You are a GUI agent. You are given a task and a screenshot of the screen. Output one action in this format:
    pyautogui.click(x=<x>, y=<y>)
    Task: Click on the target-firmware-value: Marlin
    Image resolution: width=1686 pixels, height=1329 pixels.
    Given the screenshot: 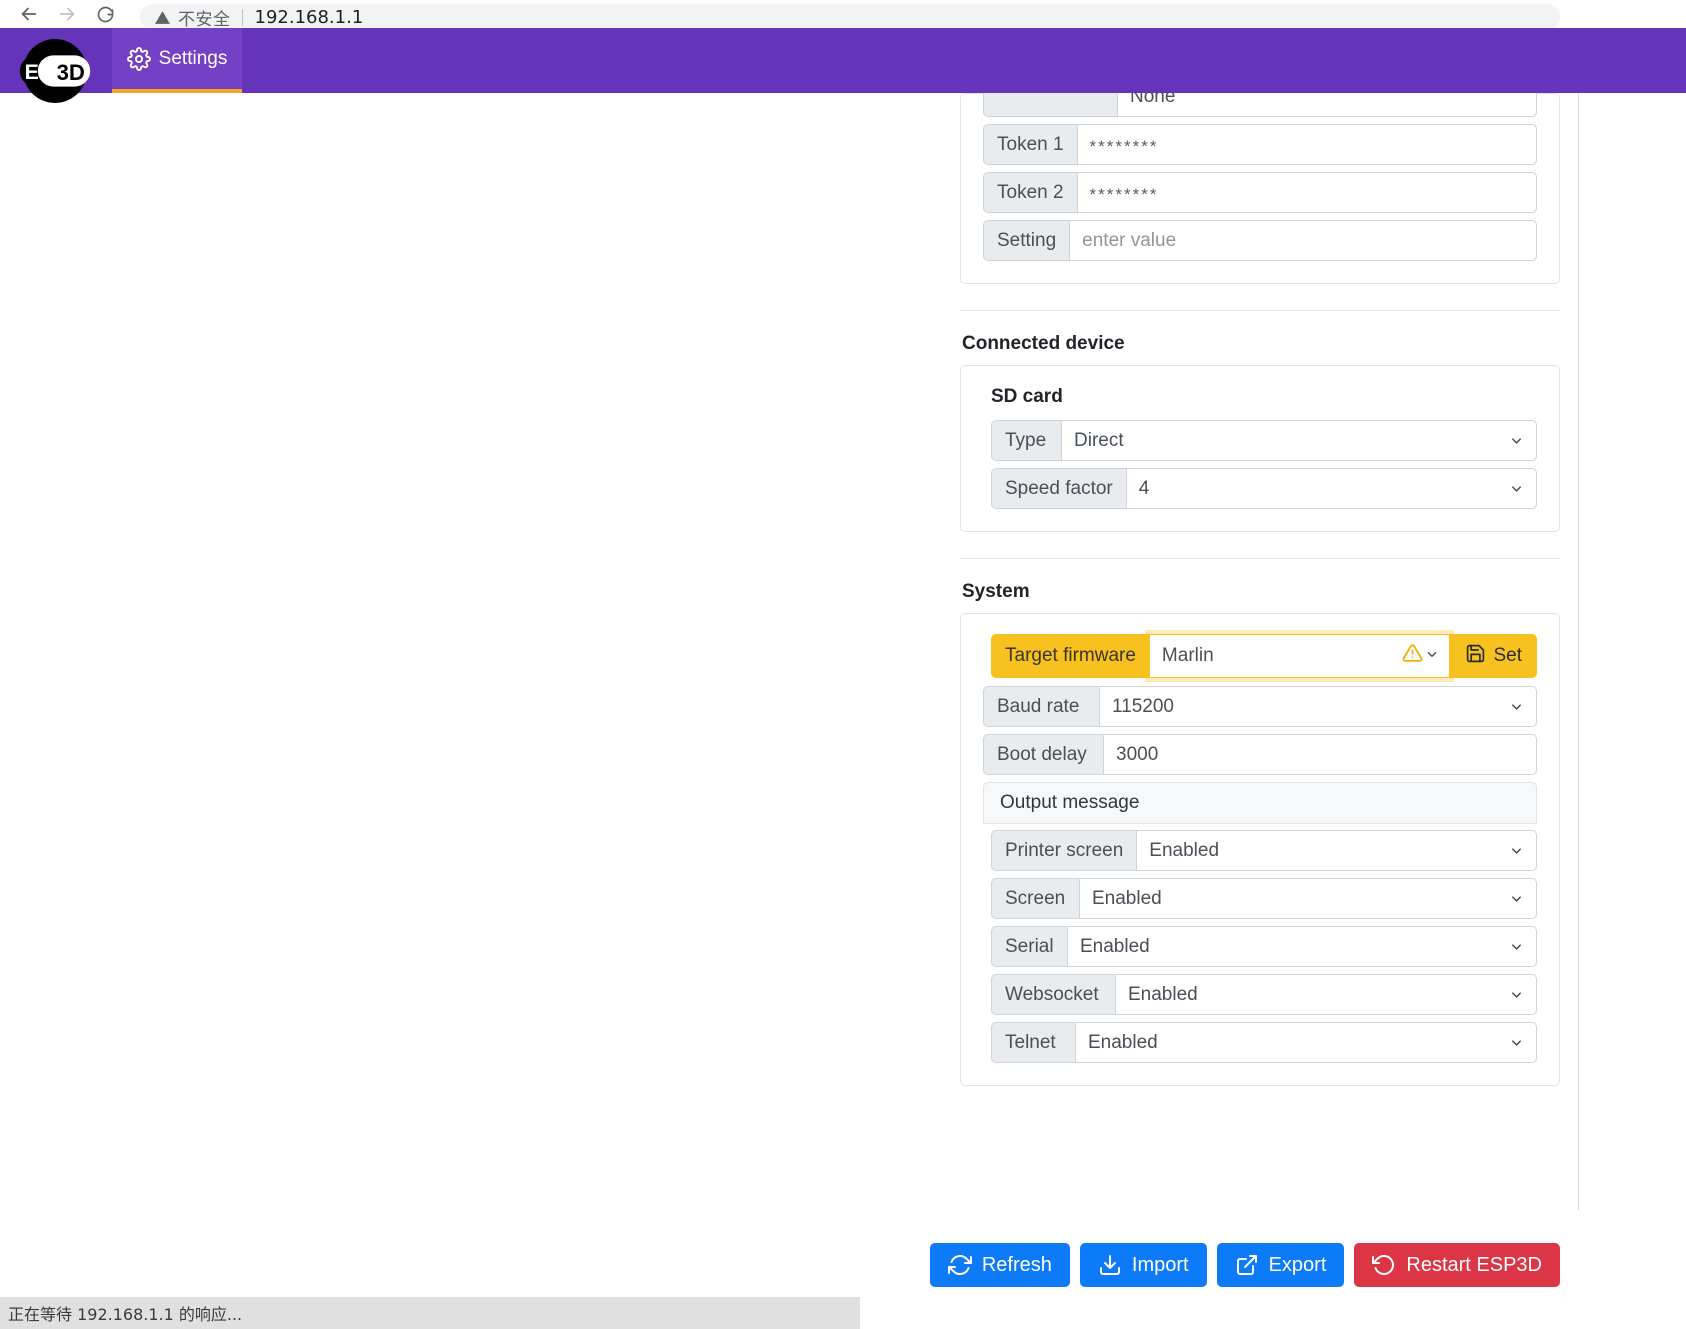 What is the action you would take?
    pyautogui.click(x=1187, y=655)
    